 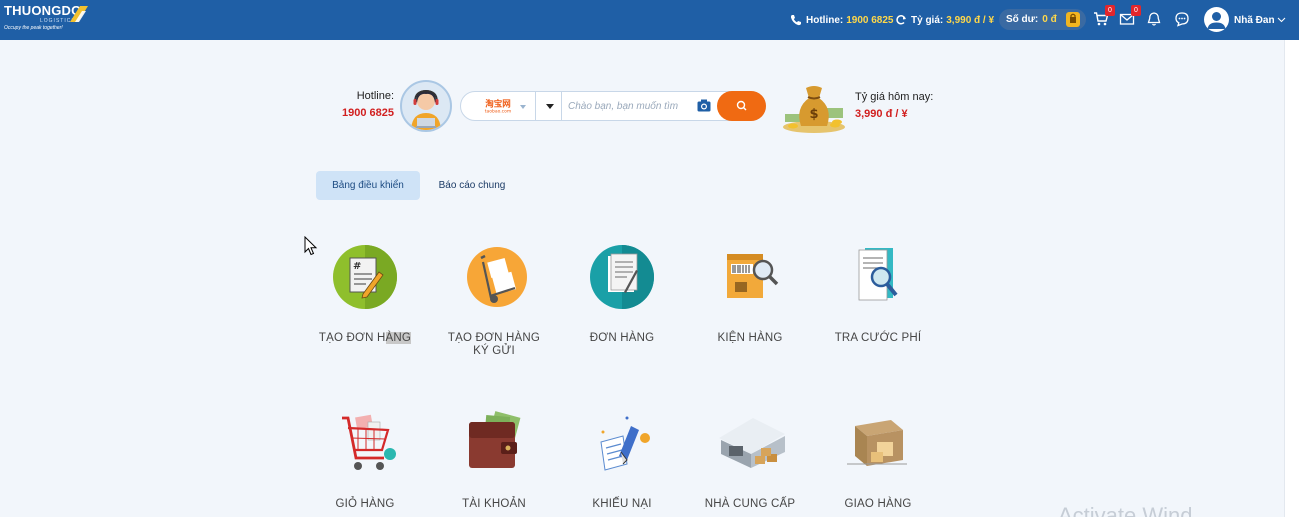 What do you see at coordinates (894, 105) in the screenshot?
I see `exchange-rate-block: Tỷ giá hôm nay: 3,990 đ / ¥` at bounding box center [894, 105].